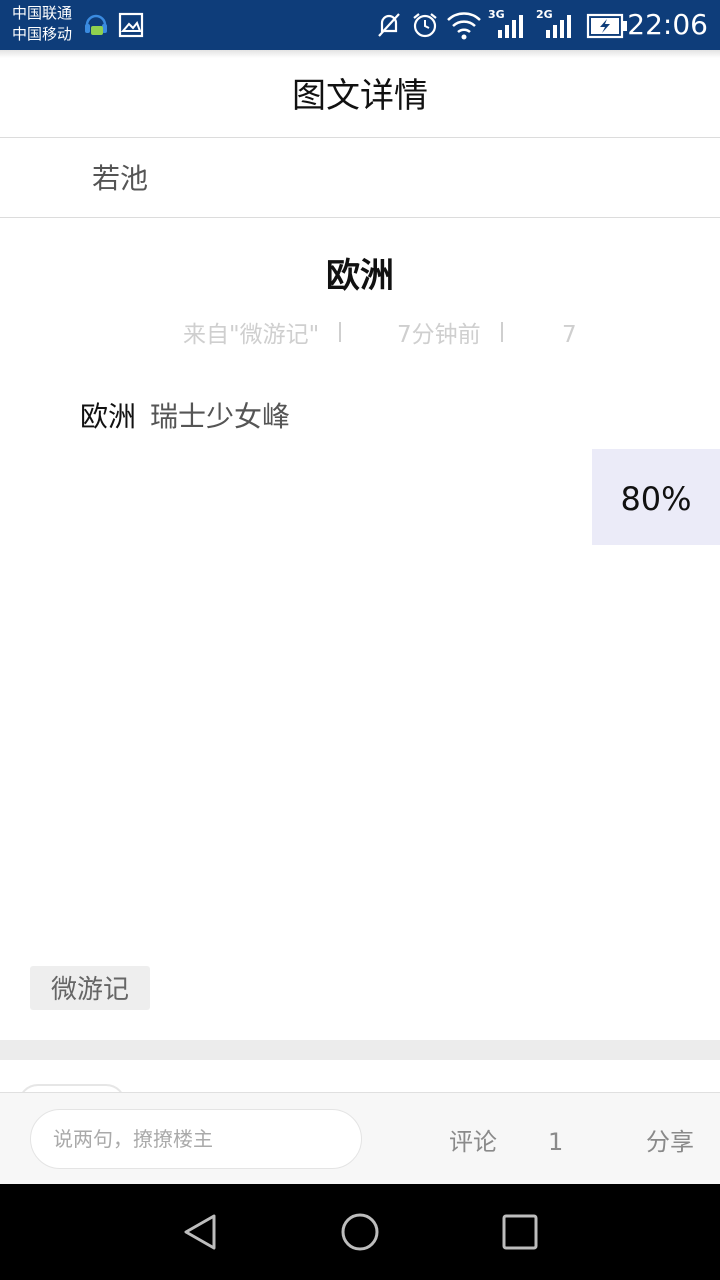  Describe the element at coordinates (96, 27) in the screenshot. I see `headset-chat-icon` at that location.